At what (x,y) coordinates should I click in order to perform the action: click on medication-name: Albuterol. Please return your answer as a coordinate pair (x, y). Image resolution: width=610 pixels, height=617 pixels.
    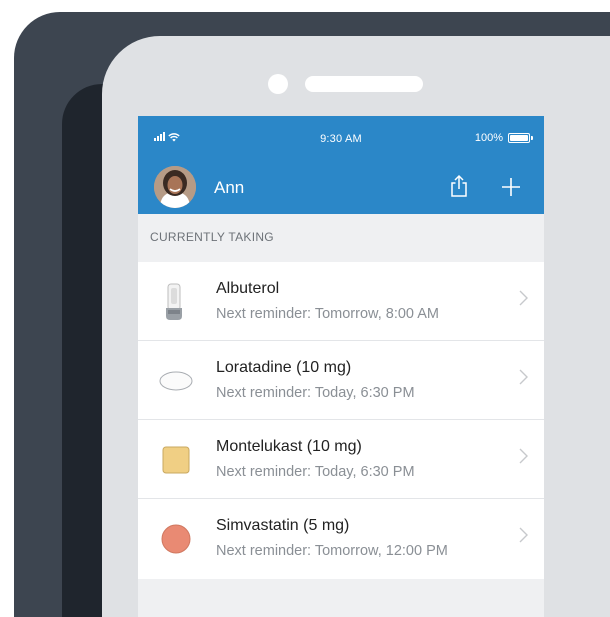
    Looking at the image, I should click on (248, 288).